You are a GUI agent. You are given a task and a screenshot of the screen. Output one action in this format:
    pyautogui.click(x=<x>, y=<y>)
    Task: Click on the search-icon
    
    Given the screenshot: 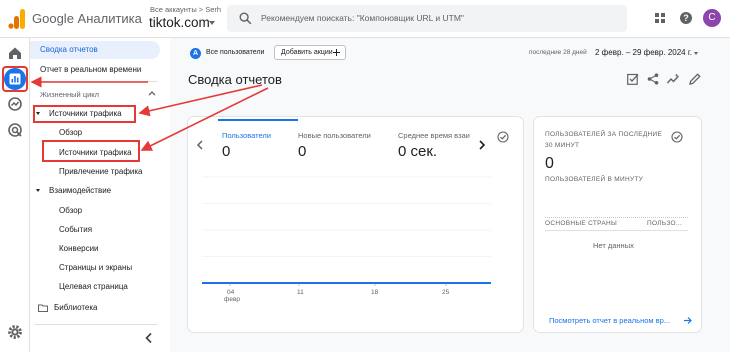 What is the action you would take?
    pyautogui.click(x=245, y=18)
    